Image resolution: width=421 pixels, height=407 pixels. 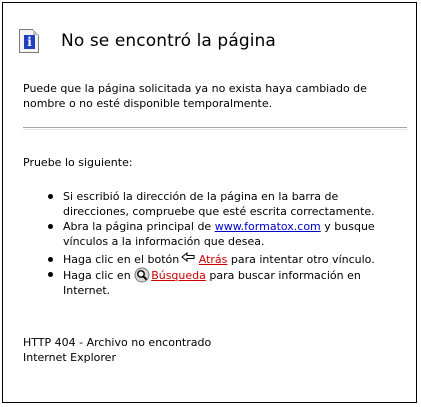 I want to click on home-page-link: www.formatox.com, so click(x=268, y=226).